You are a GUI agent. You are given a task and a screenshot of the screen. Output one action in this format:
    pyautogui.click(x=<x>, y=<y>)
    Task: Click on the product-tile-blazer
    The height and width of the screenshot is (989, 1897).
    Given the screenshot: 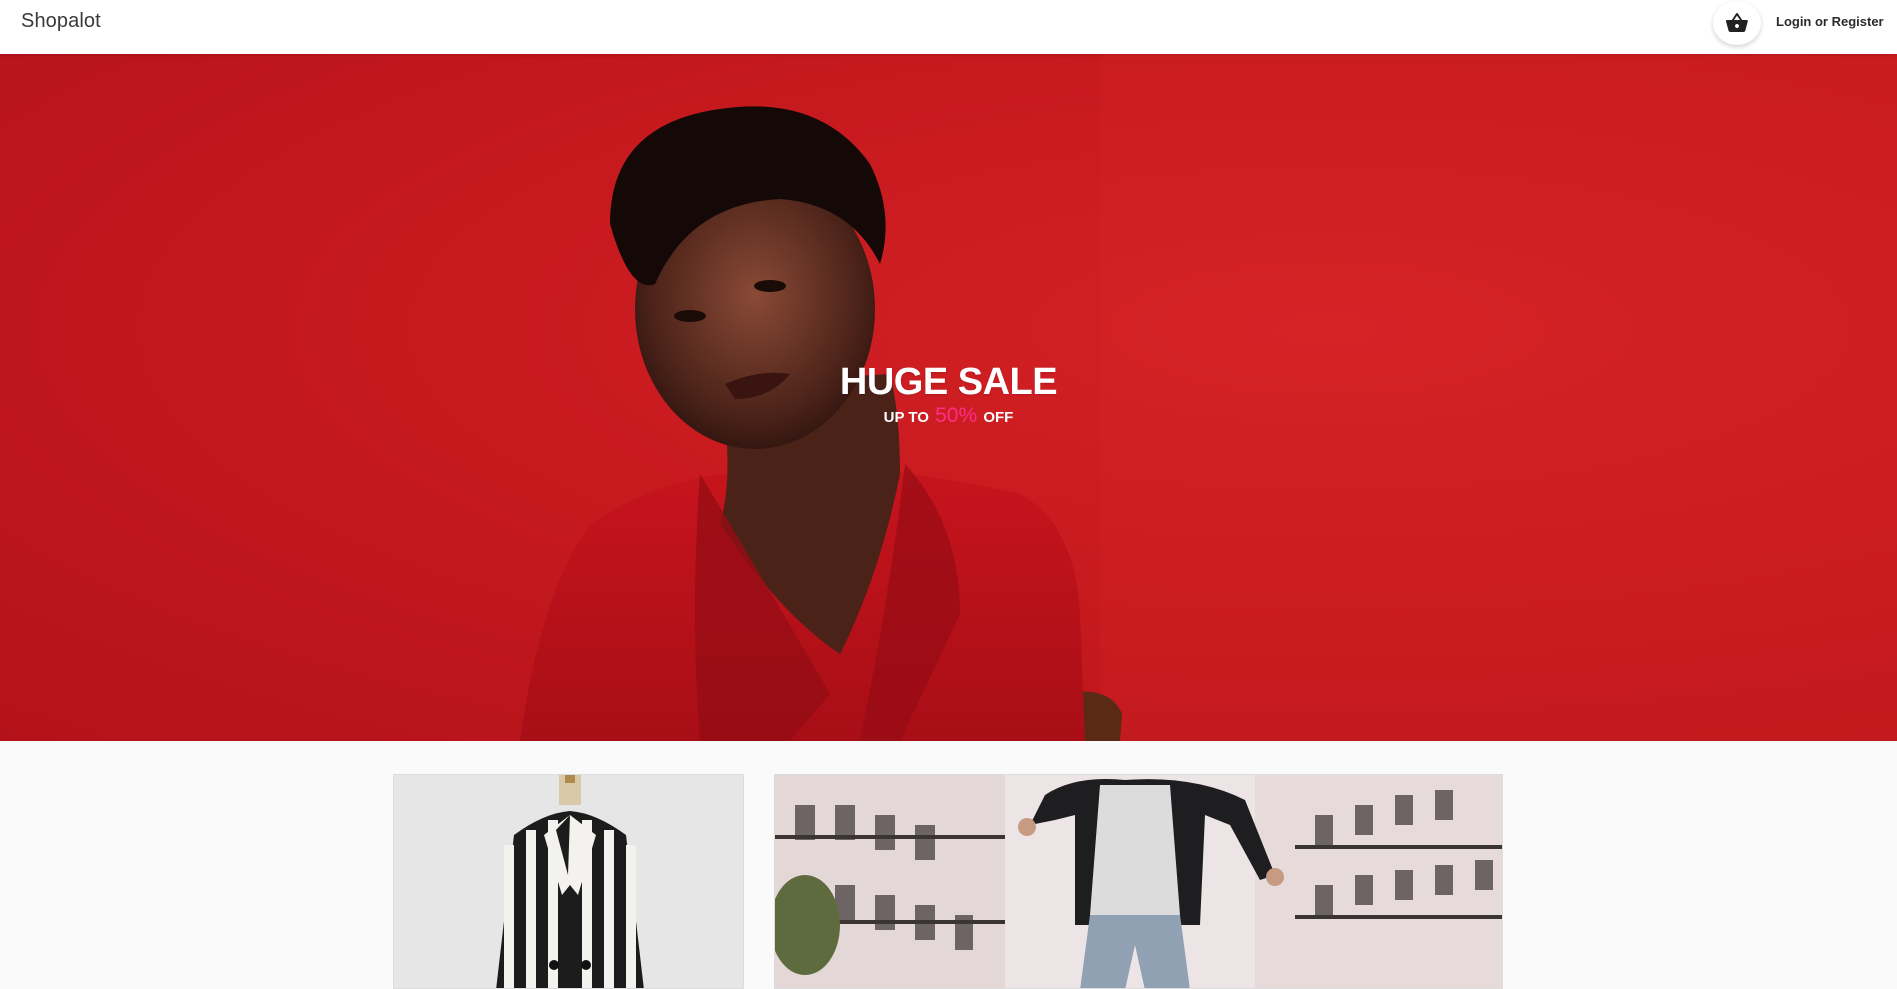 What is the action you would take?
    pyautogui.click(x=568, y=881)
    